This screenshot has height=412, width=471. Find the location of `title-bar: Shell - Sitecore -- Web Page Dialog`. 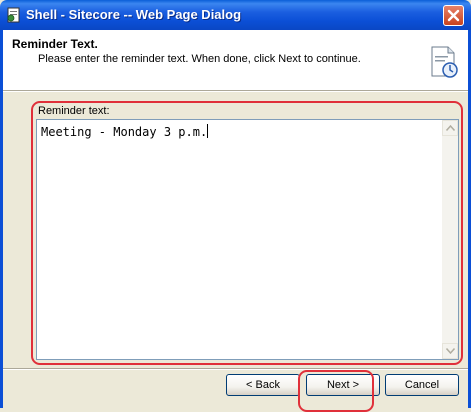

title-bar: Shell - Sitecore -- Web Page Dialog is located at coordinates (235, 15).